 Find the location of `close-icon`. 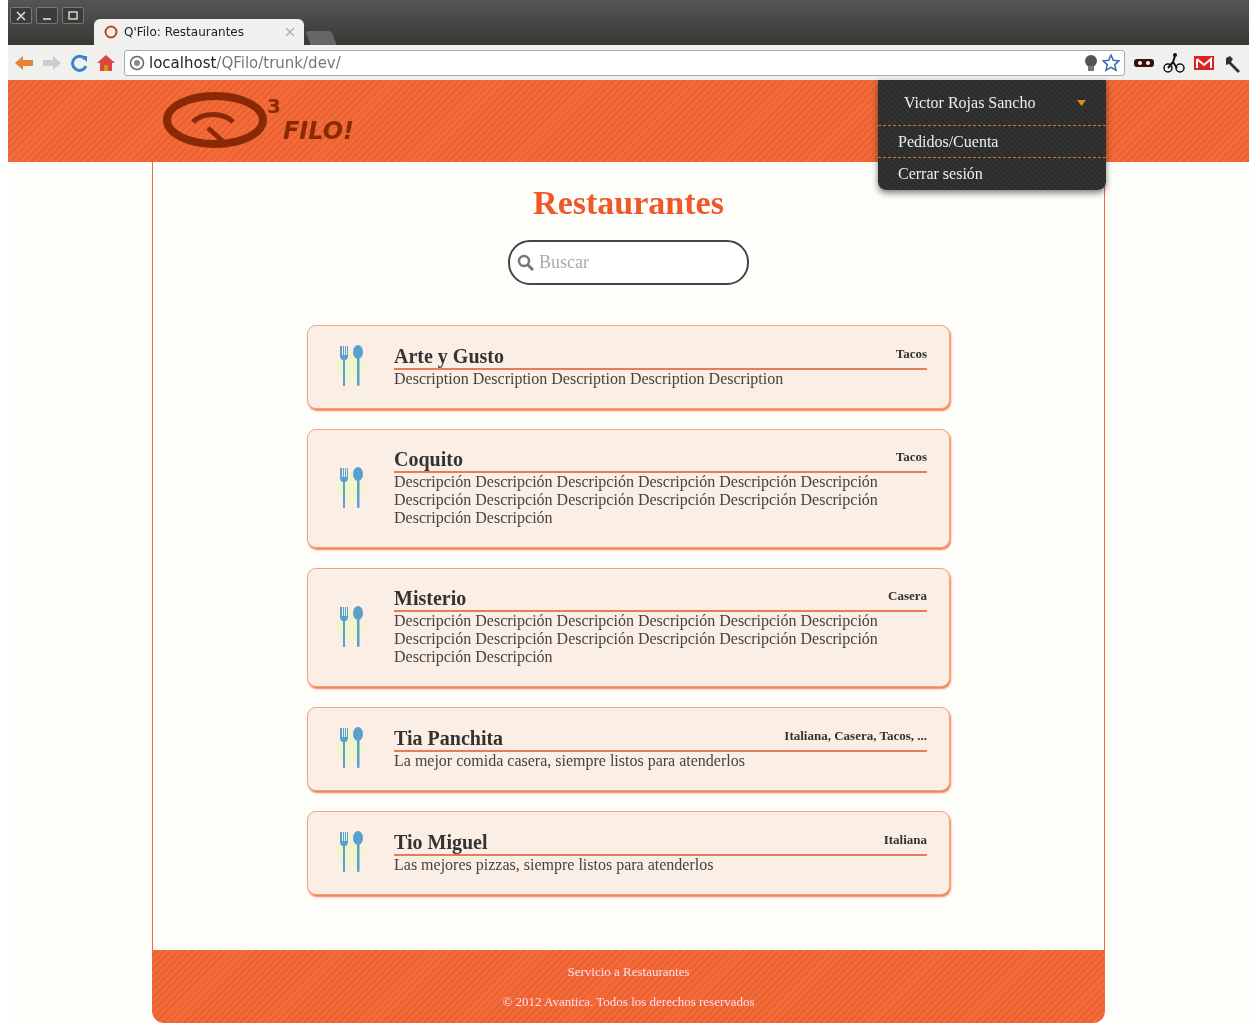

close-icon is located at coordinates (21, 15).